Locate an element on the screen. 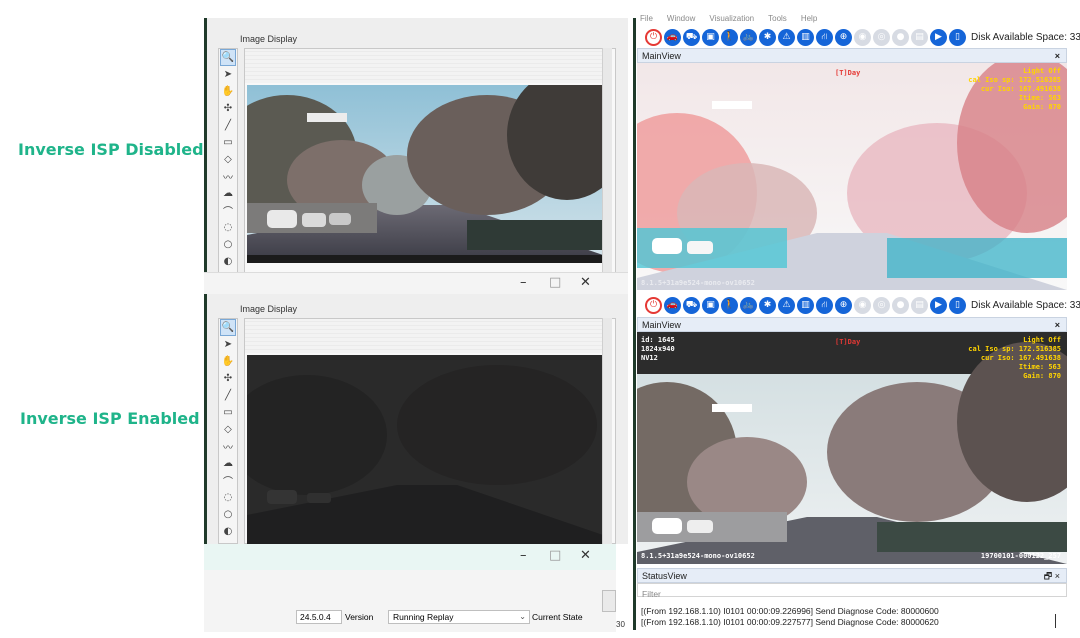 The width and height of the screenshot is (1080, 638). disk-available-space: Disk Available Space: 338 is located at coordinates (1025, 305).